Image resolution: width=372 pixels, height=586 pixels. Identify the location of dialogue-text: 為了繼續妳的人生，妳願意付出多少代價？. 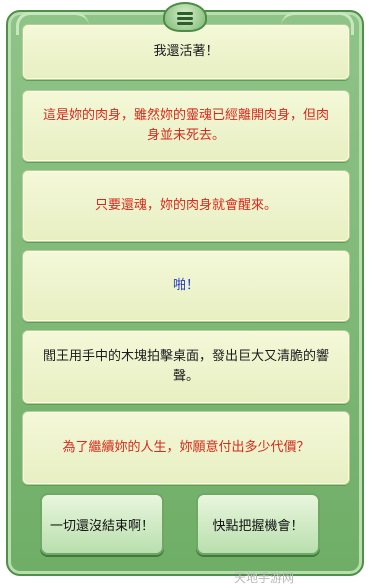
(186, 447).